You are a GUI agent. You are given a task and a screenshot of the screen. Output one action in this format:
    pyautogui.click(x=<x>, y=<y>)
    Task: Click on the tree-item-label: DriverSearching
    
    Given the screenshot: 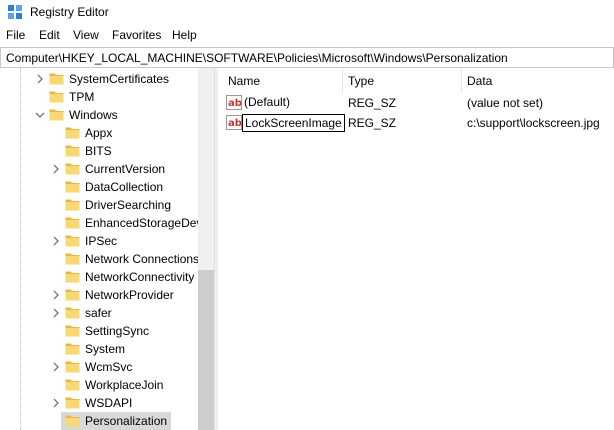 What is the action you would take?
    pyautogui.click(x=128, y=205)
    